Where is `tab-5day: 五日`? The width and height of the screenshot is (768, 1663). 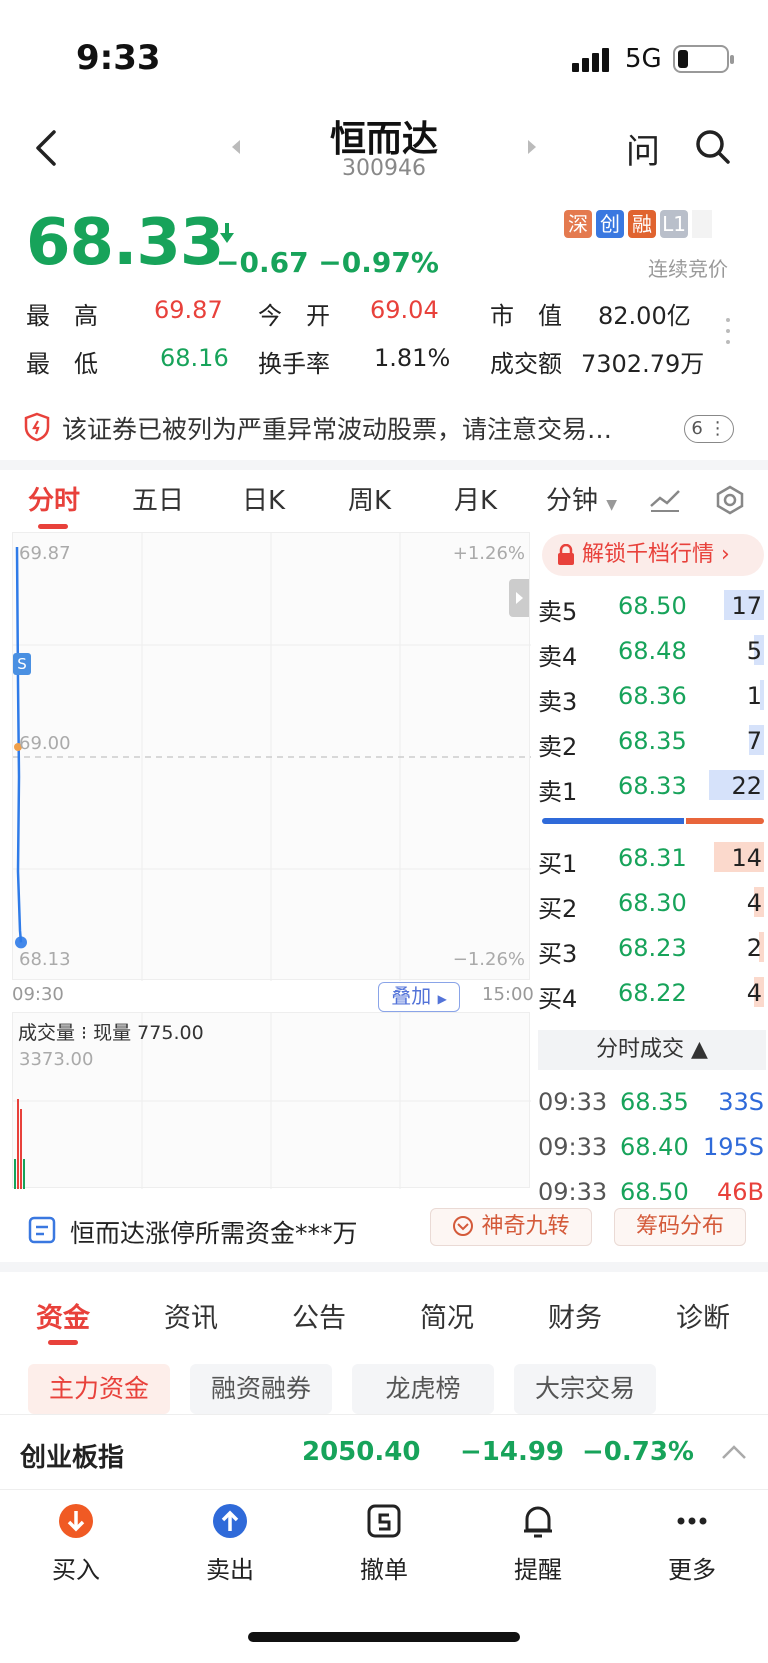
tab-5day: 五日 is located at coordinates (158, 498).